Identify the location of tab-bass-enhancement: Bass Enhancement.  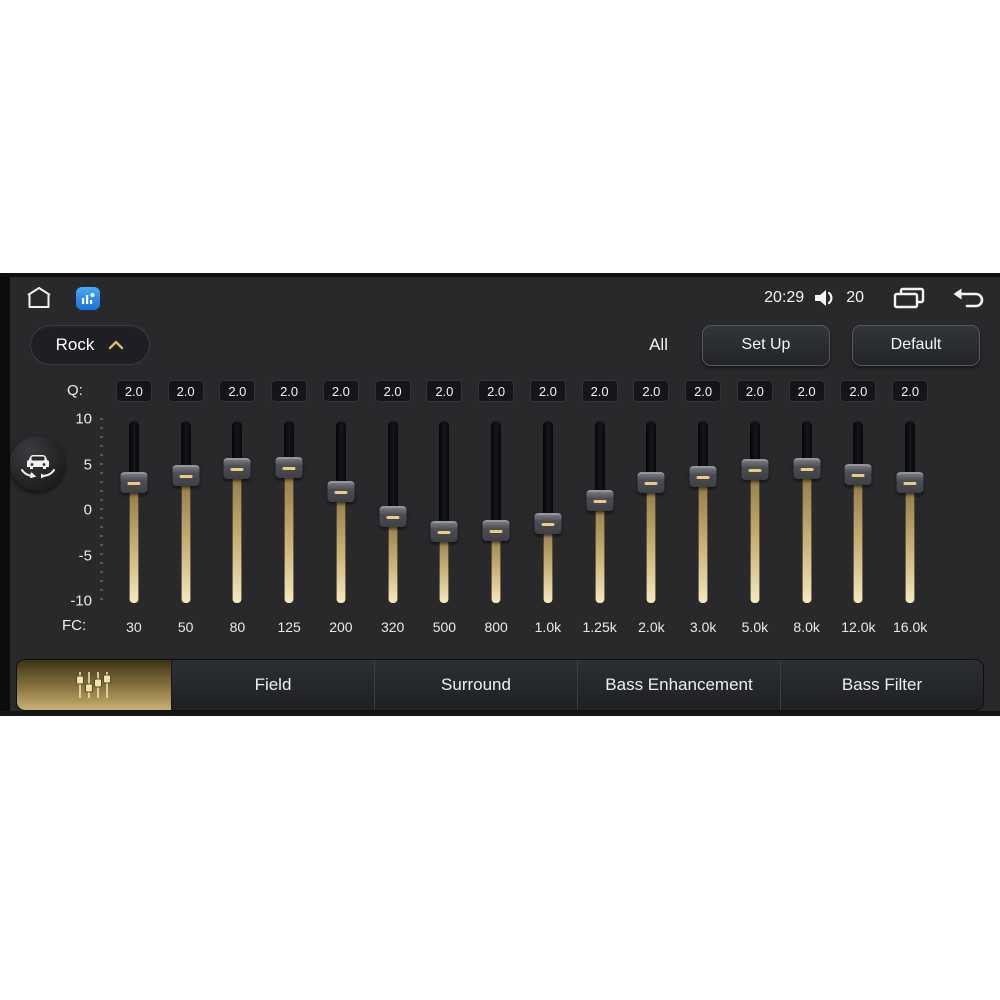
(679, 685).